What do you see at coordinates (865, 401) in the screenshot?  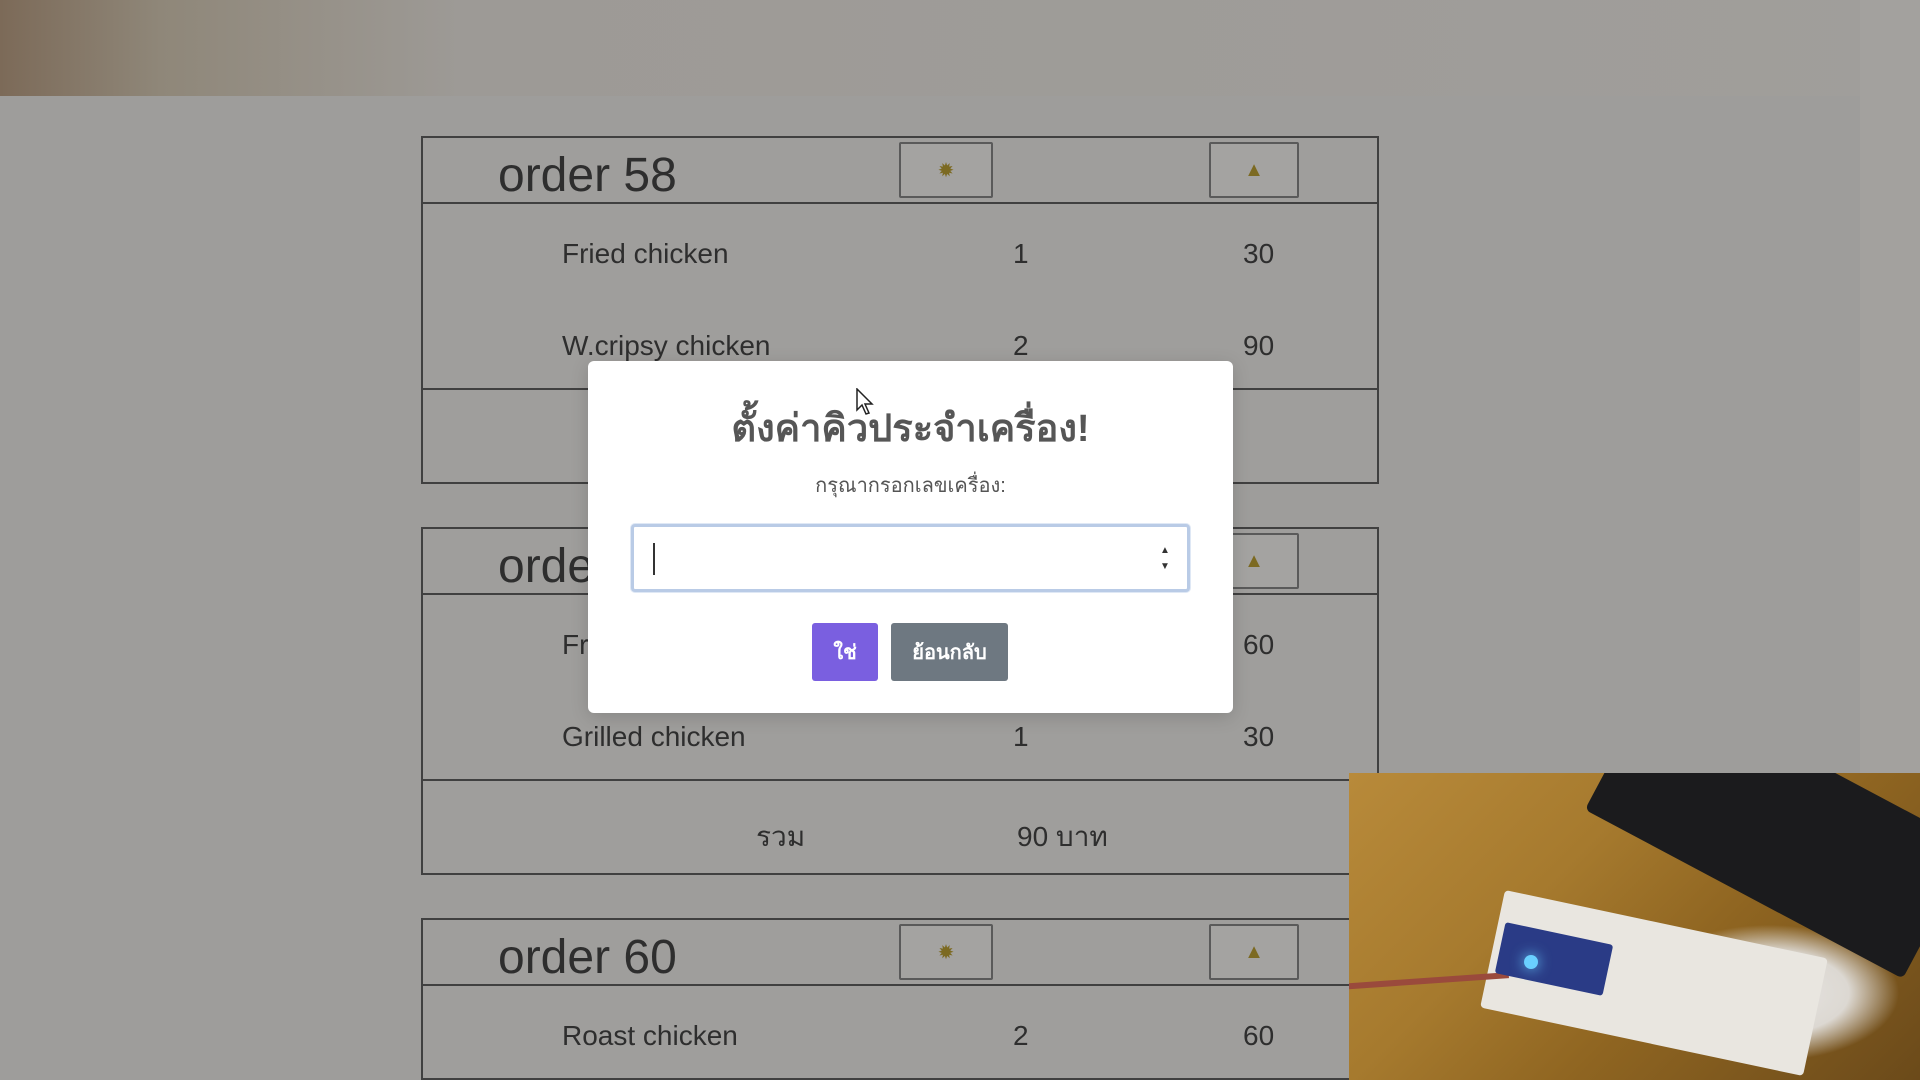 I see `mouse-cursor-icon` at bounding box center [865, 401].